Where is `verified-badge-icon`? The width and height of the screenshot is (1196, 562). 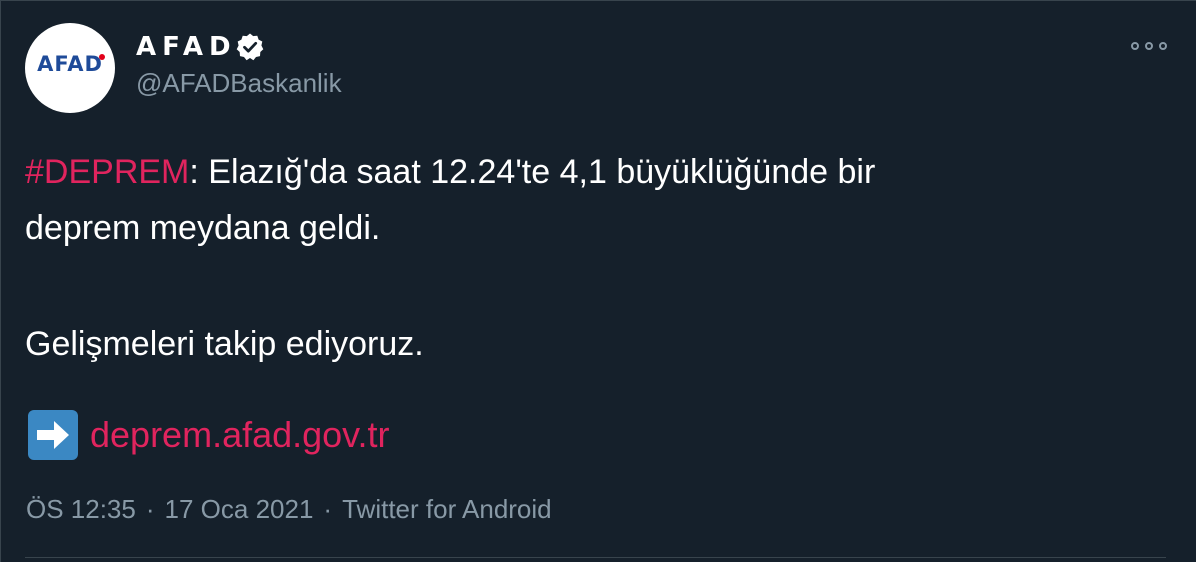 verified-badge-icon is located at coordinates (250, 47).